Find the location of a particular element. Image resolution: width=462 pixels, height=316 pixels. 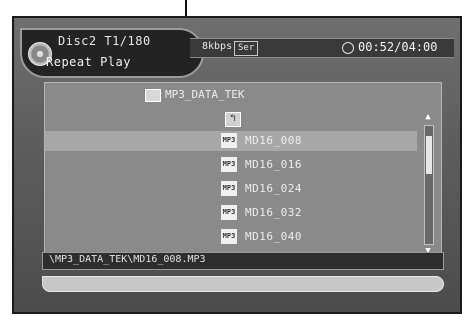

scroll-thumb is located at coordinates (429, 154).